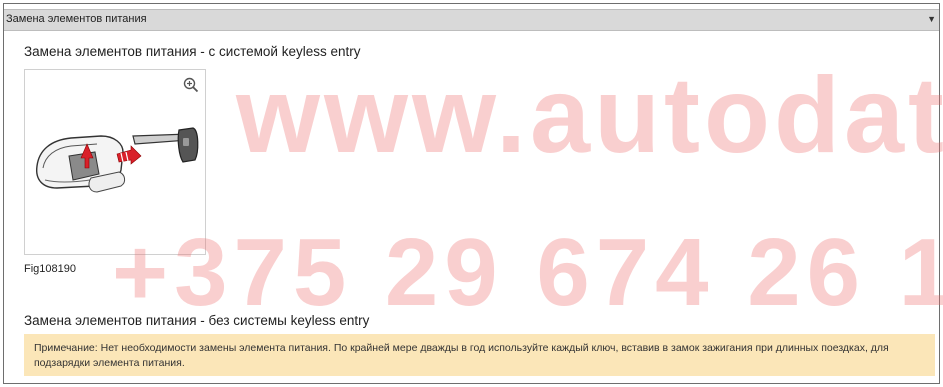  What do you see at coordinates (117, 160) in the screenshot?
I see `key-fob-illustration` at bounding box center [117, 160].